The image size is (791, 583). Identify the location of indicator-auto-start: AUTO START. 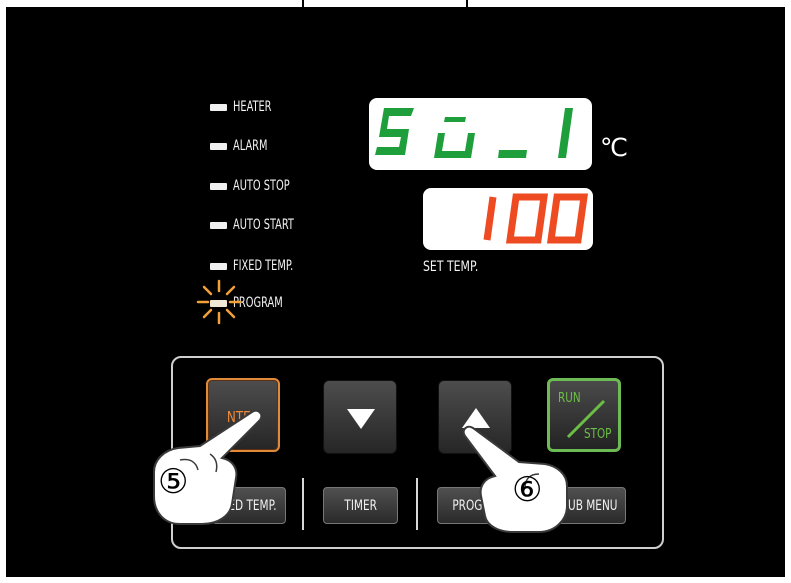
(260, 225).